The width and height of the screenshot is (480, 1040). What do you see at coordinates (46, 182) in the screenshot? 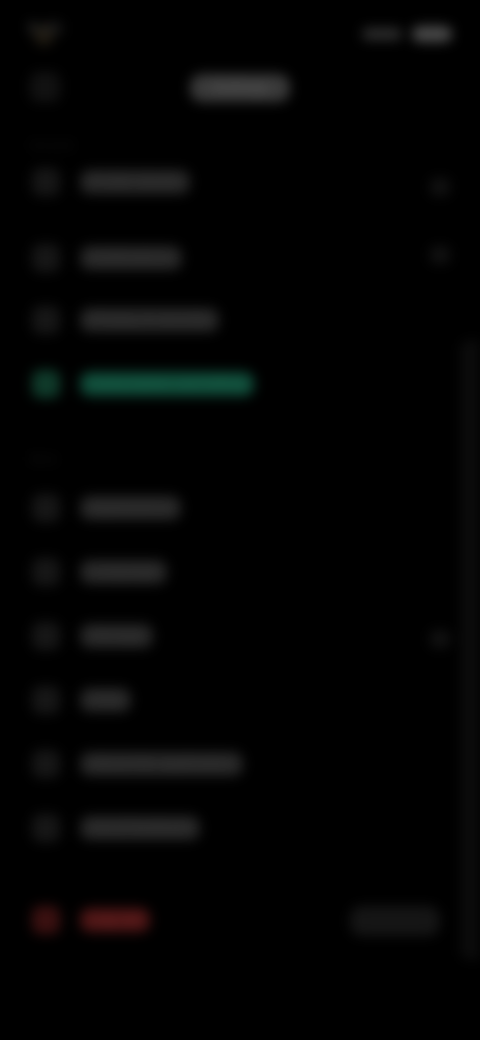
I see `user-icon` at bounding box center [46, 182].